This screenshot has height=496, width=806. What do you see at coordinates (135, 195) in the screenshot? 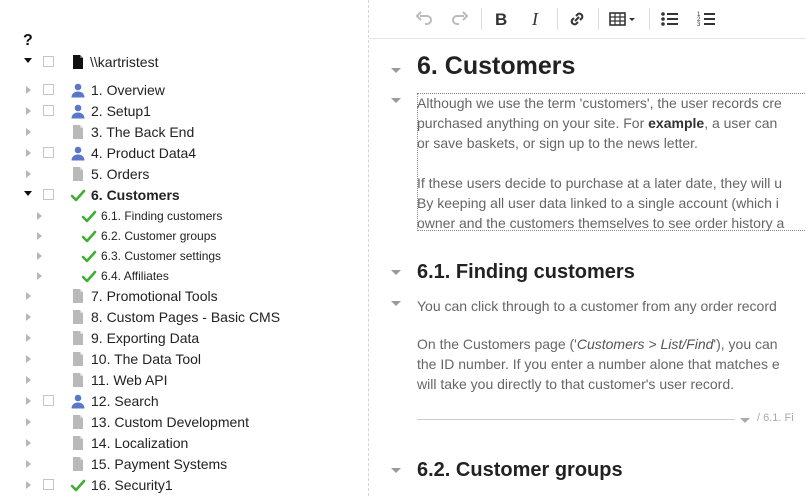
I see `tree-item-label: 6. Customers` at bounding box center [135, 195].